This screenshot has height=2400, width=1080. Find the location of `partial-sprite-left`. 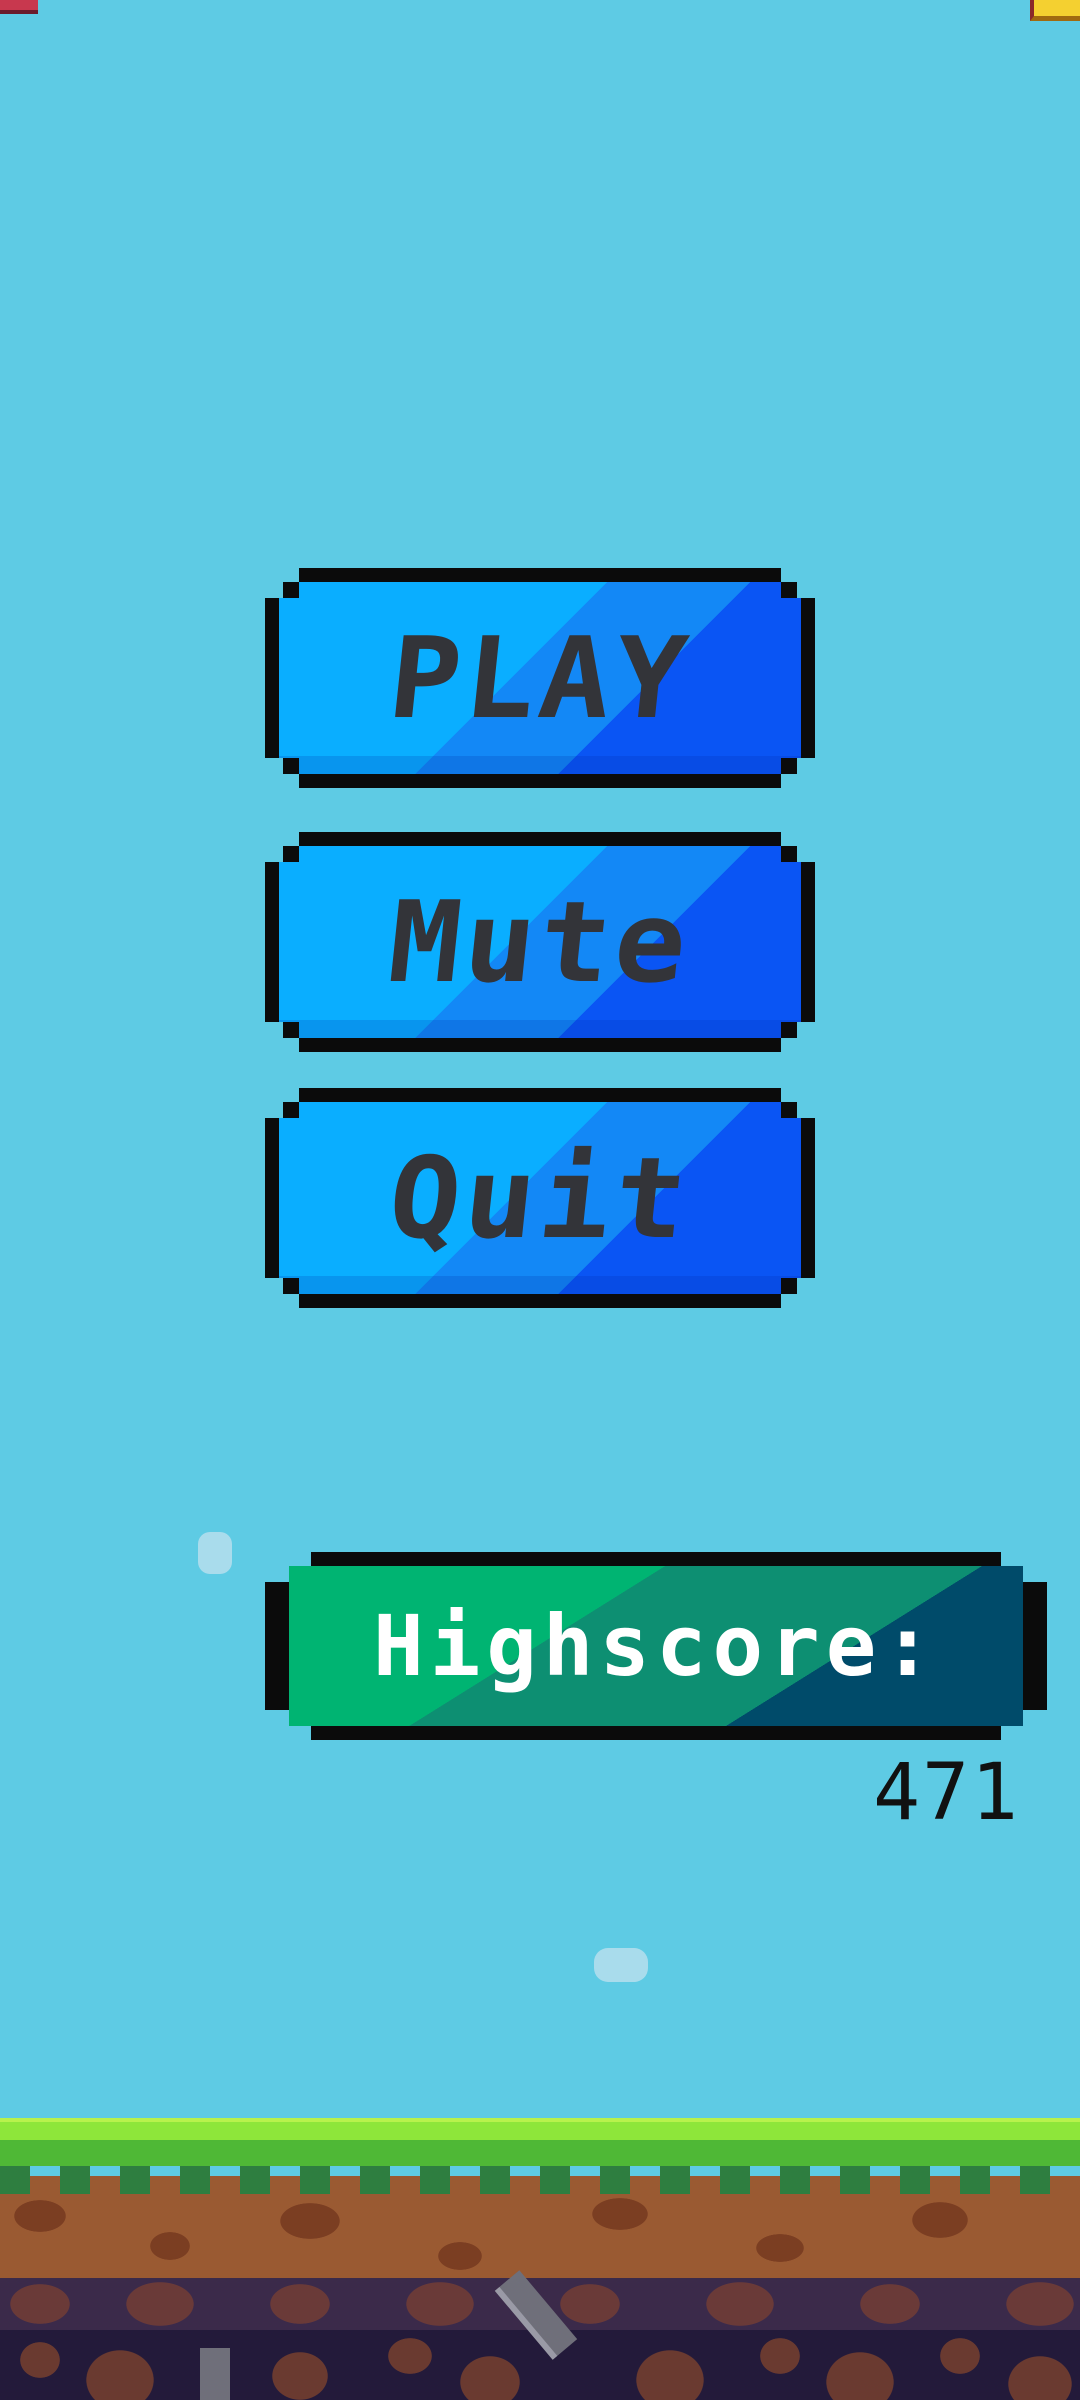

partial-sprite-left is located at coordinates (19, 7).